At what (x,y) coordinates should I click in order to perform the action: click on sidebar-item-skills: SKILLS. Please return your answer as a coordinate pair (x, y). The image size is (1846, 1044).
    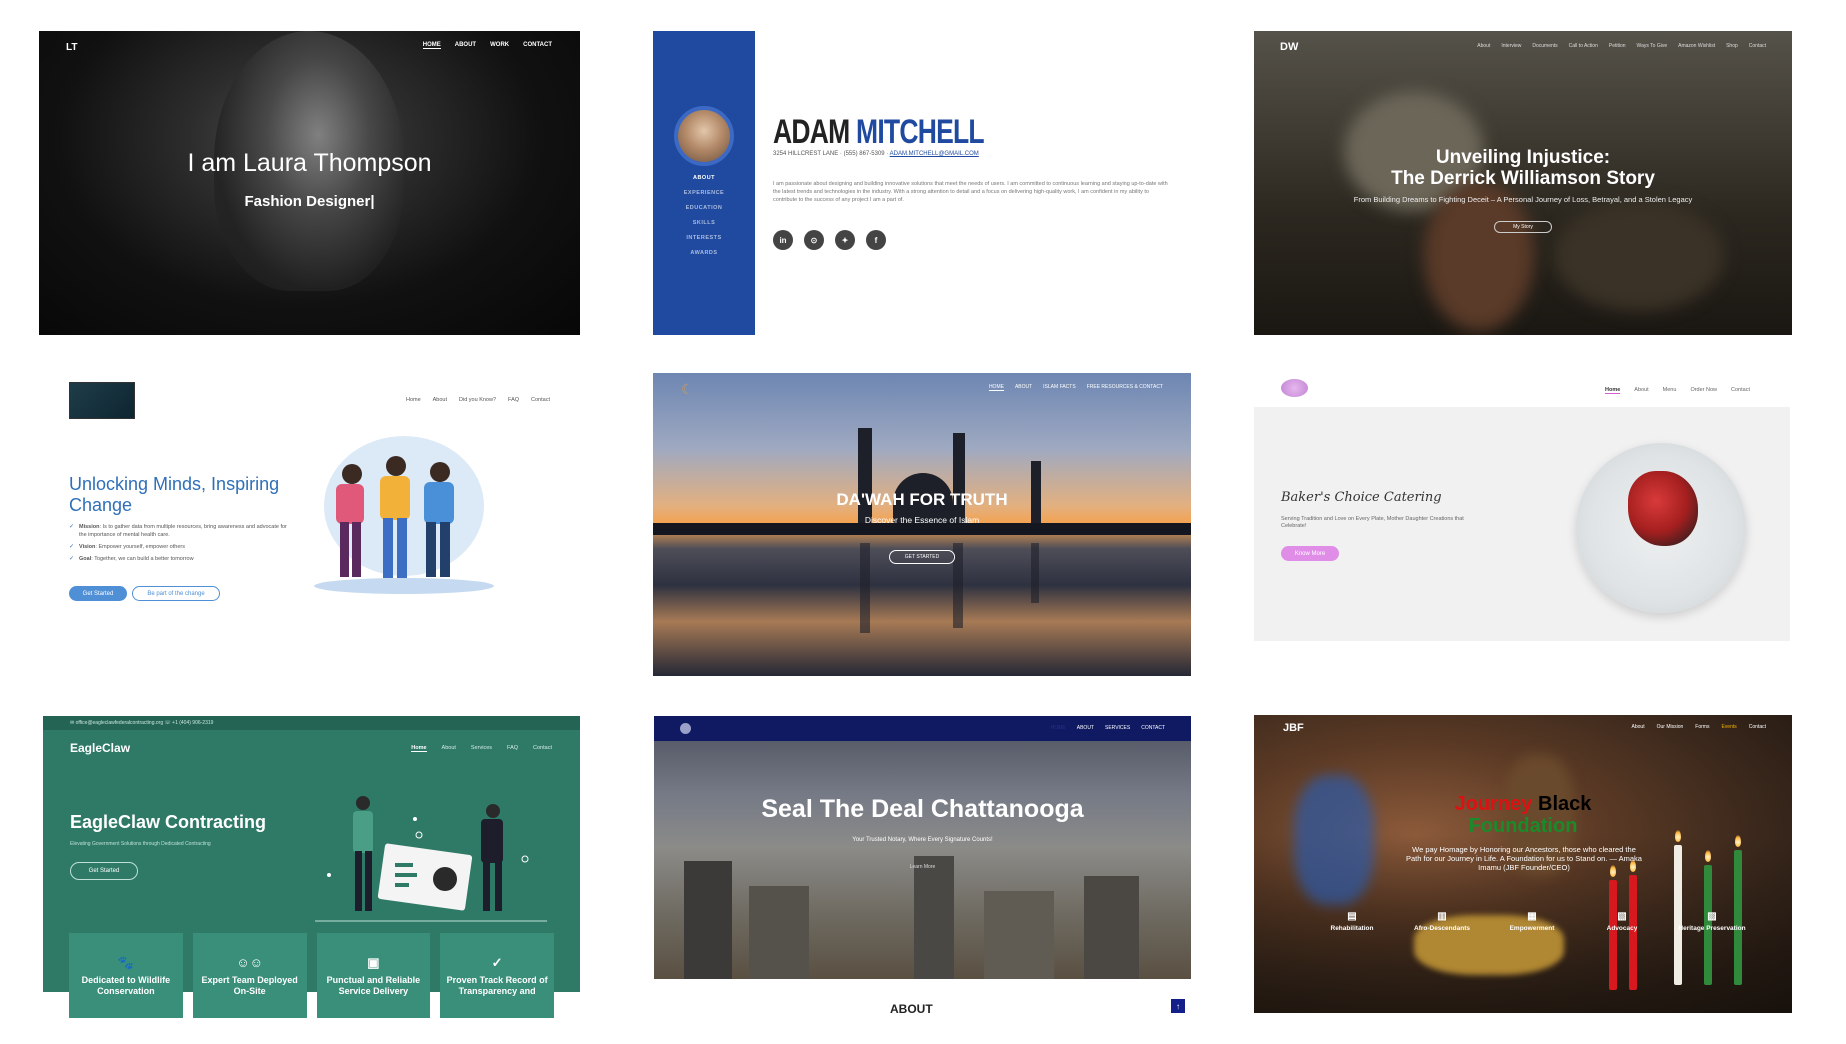
    Looking at the image, I should click on (704, 223).